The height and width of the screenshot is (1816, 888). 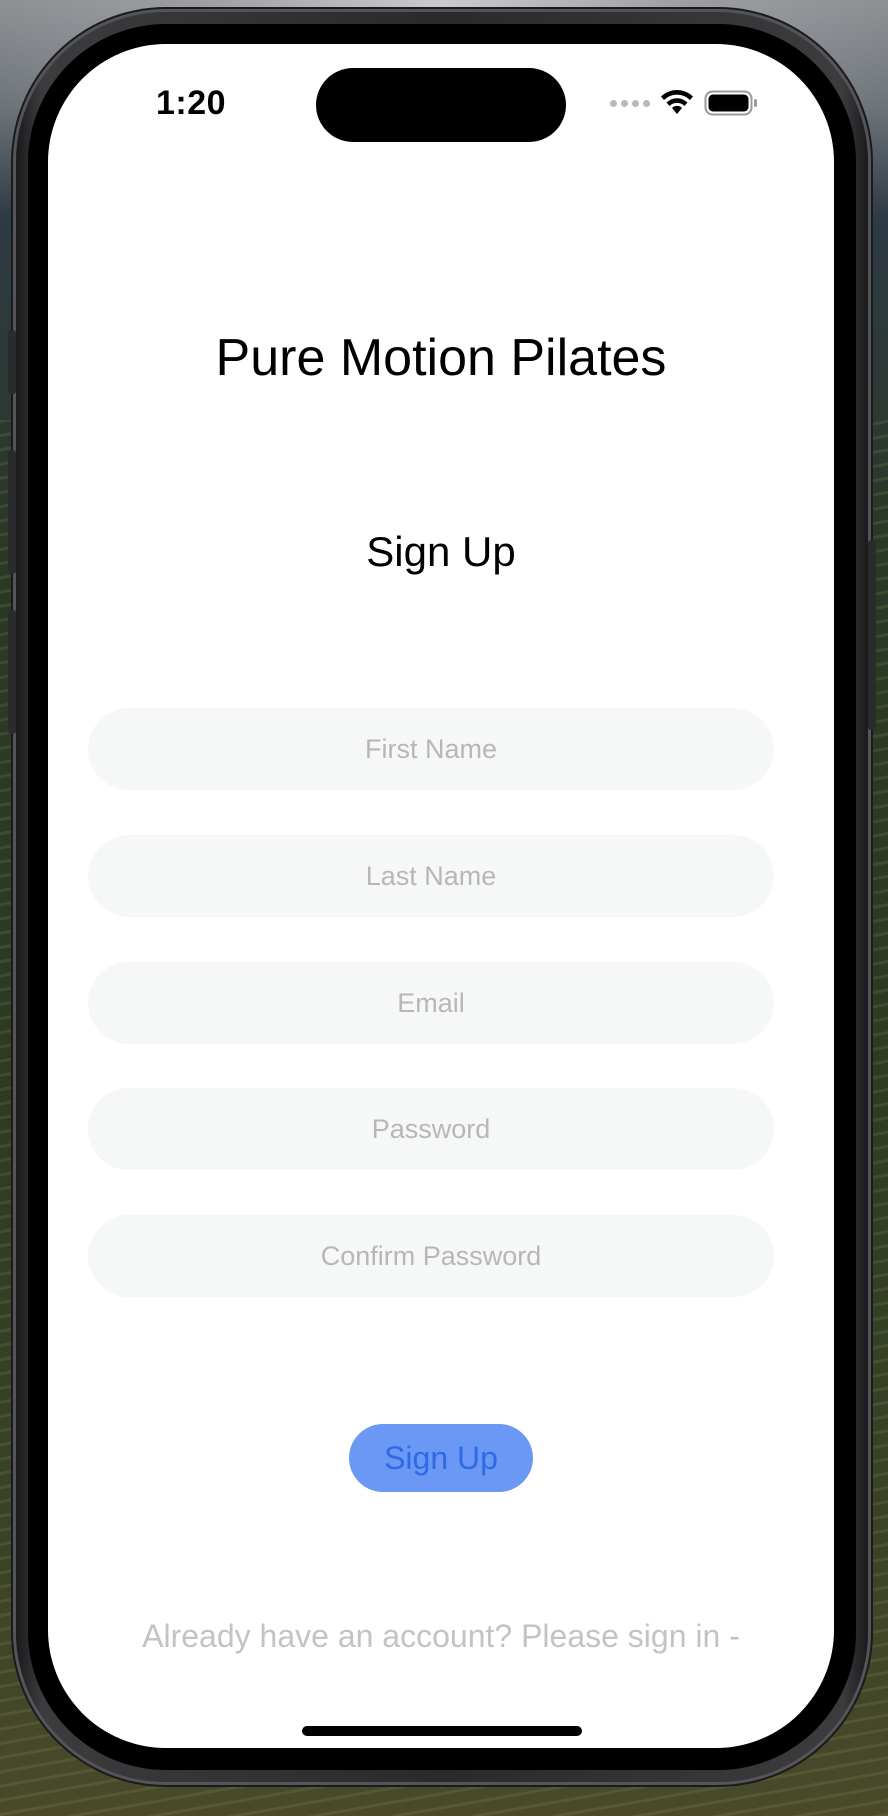 I want to click on power-button, so click(x=872, y=635).